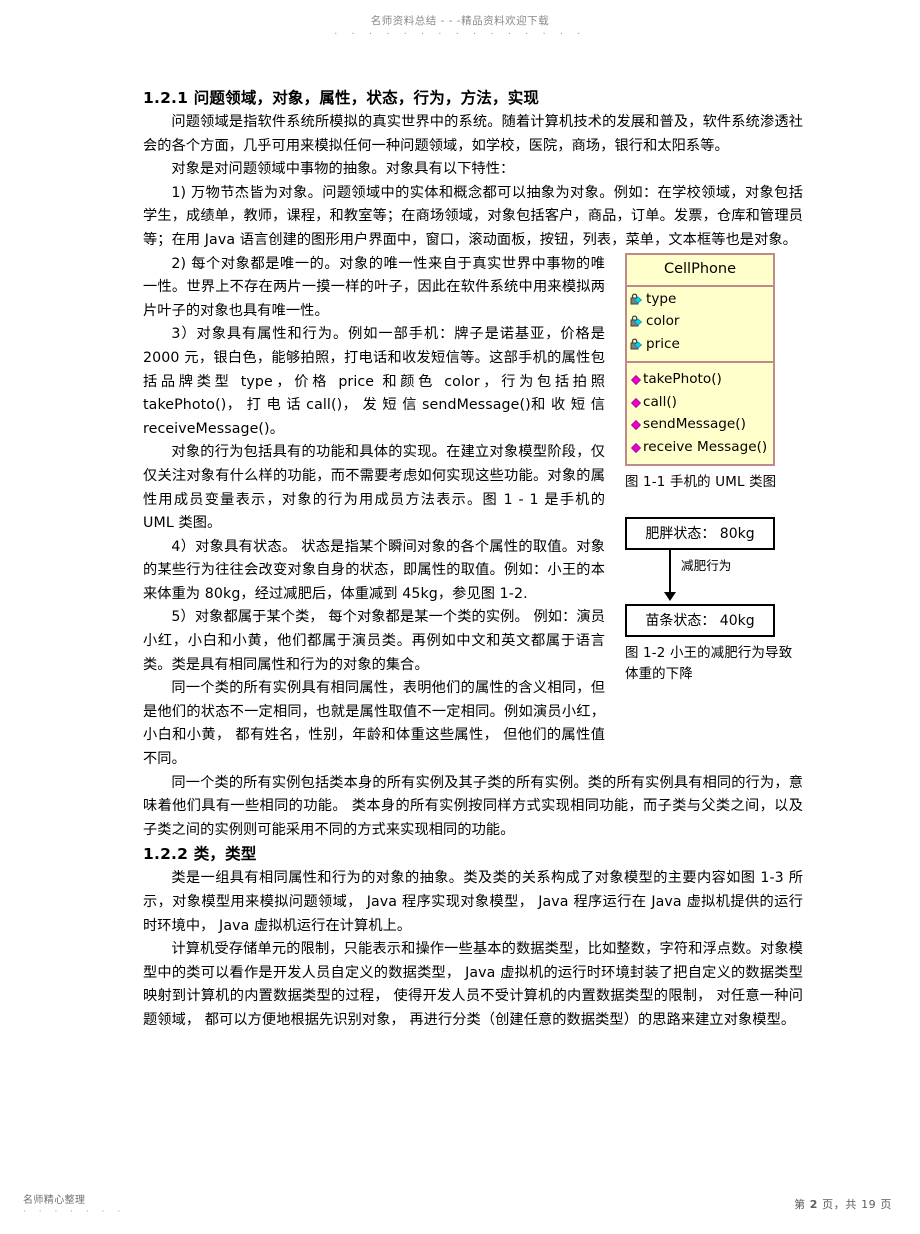 The image size is (920, 1234). Describe the element at coordinates (682, 379) in the screenshot. I see `uml-method-label: takePhoto()` at that location.